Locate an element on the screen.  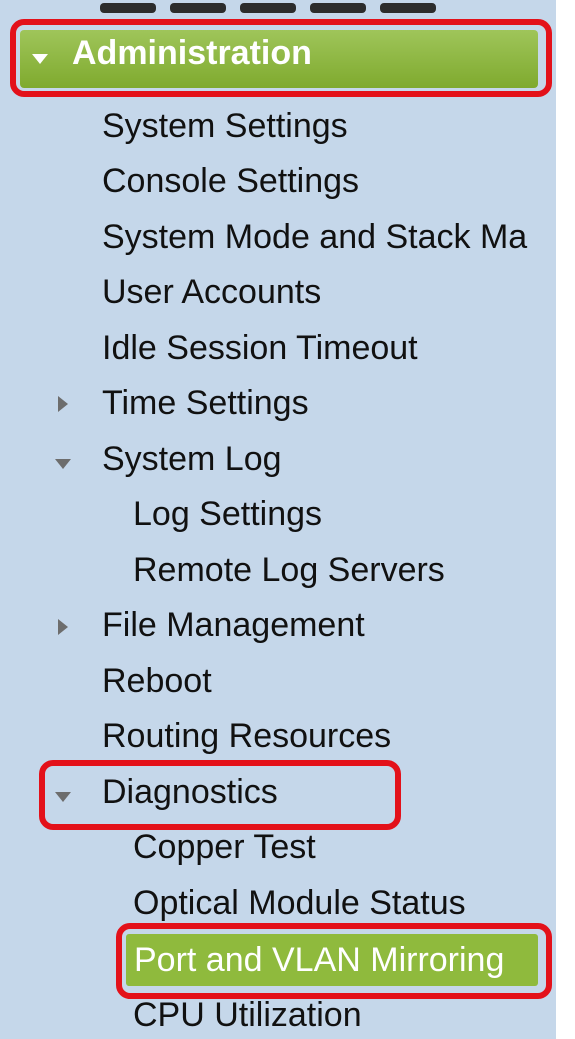
nav-item-system-mode: System Mode and Stack Ma is located at coordinates (314, 237).